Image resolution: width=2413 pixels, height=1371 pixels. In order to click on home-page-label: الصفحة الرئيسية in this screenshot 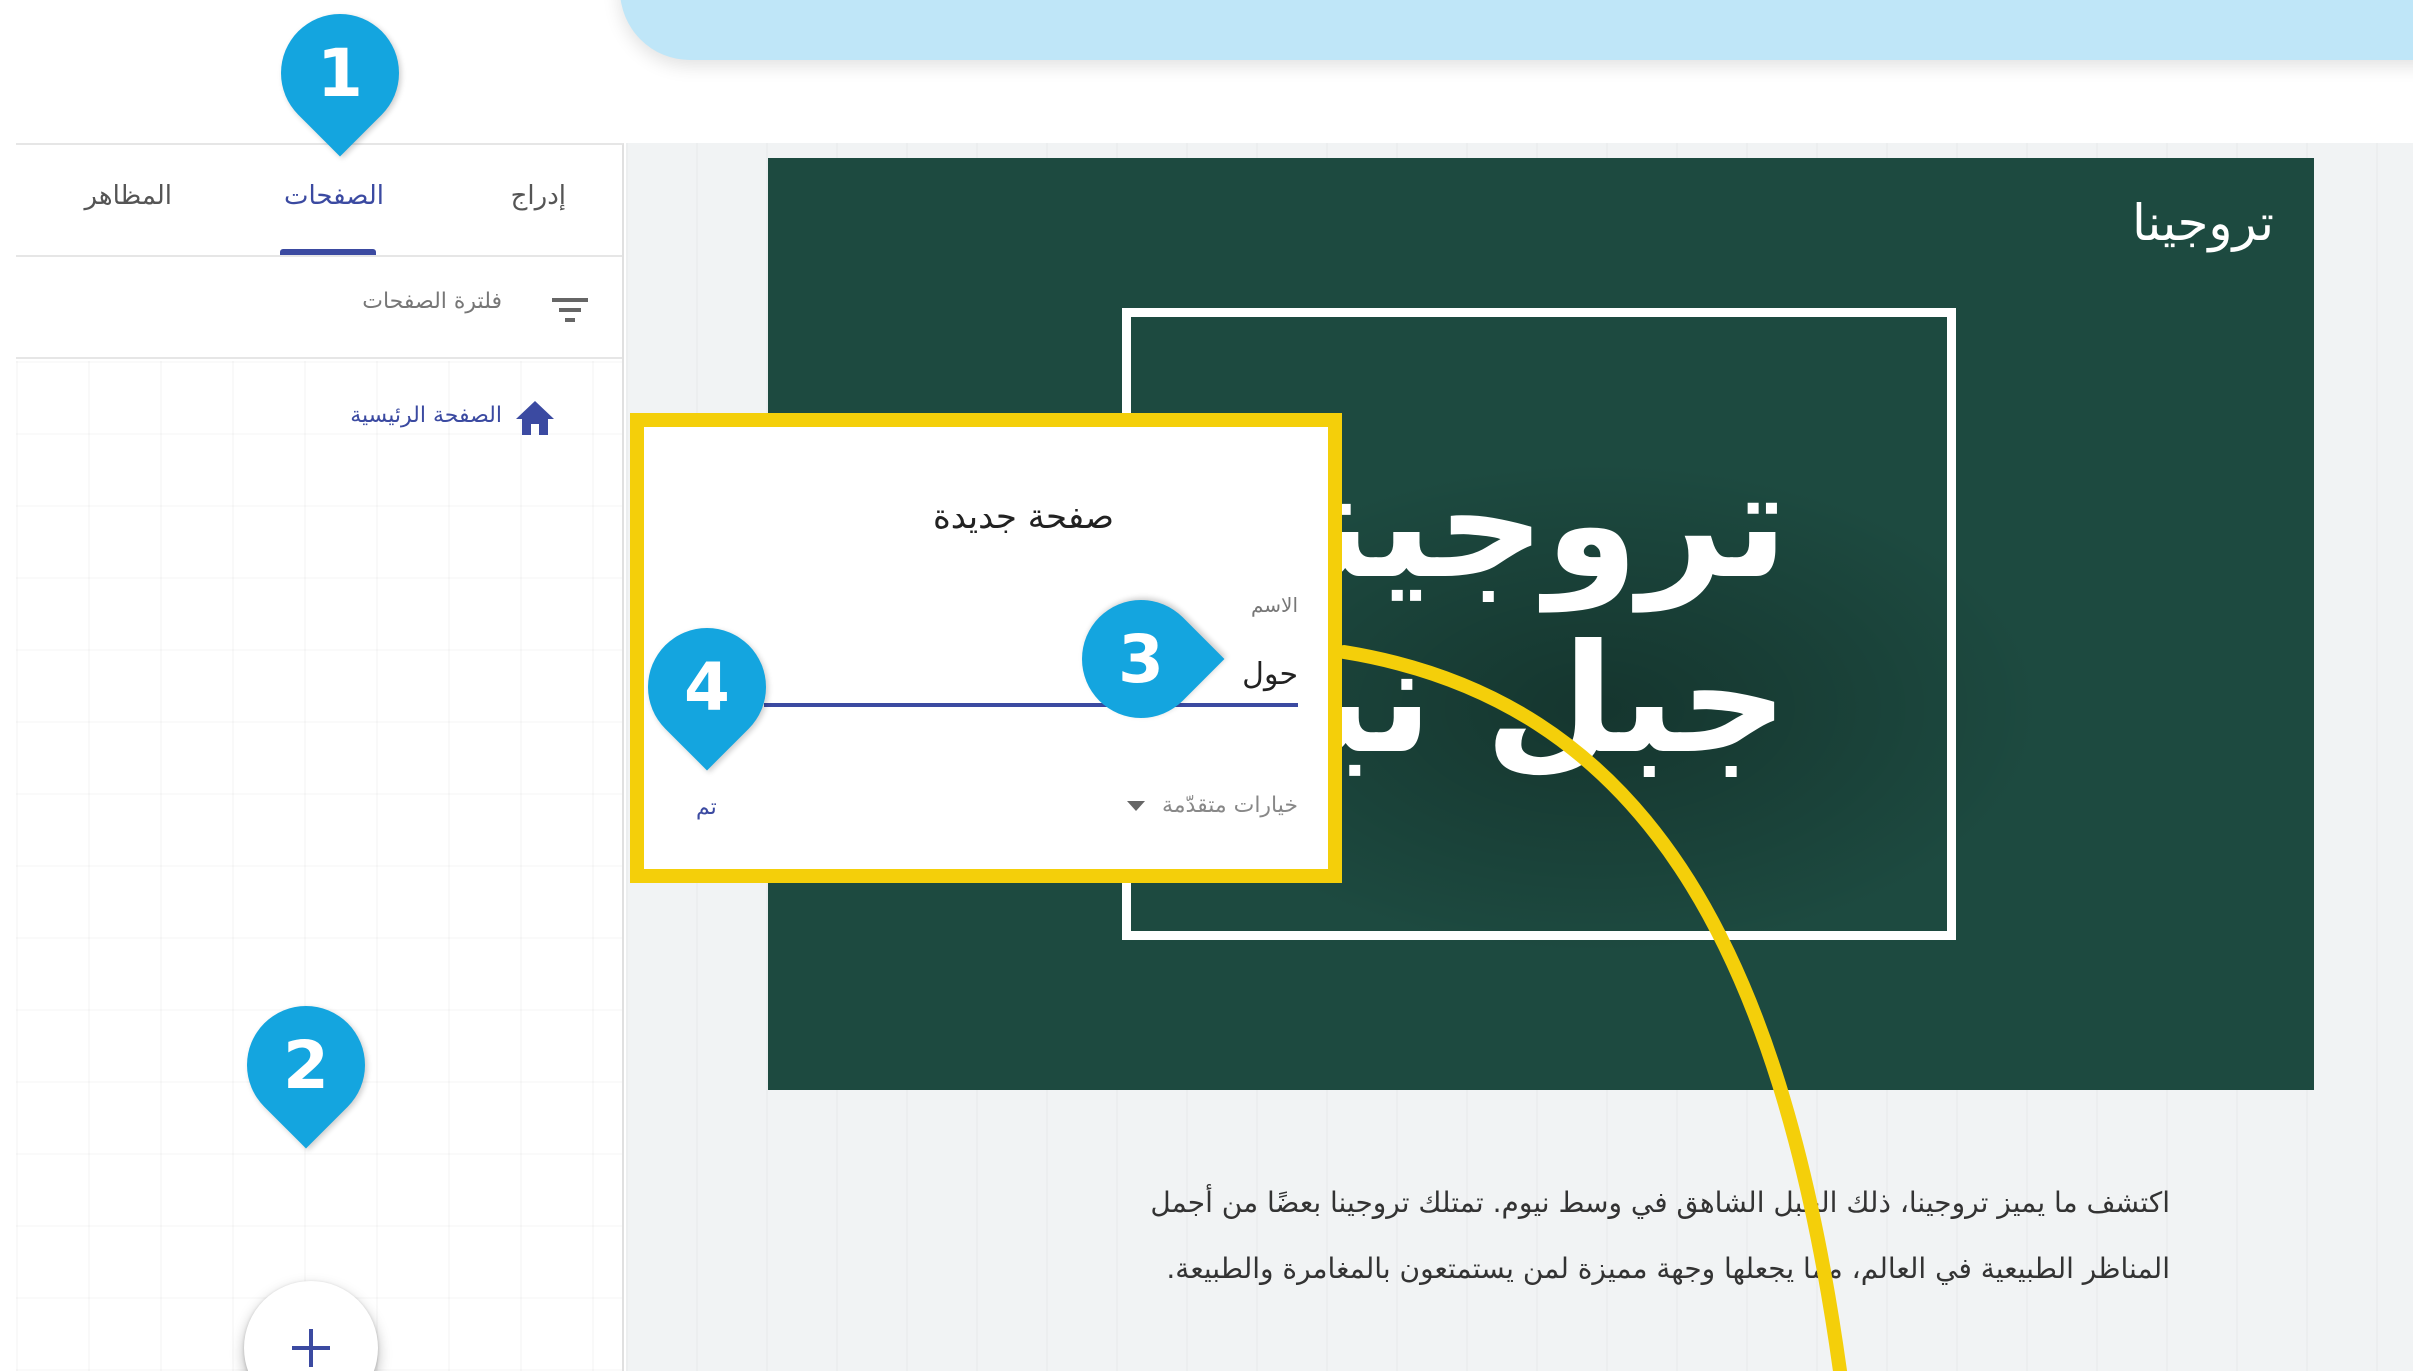, I will do `click(426, 415)`.